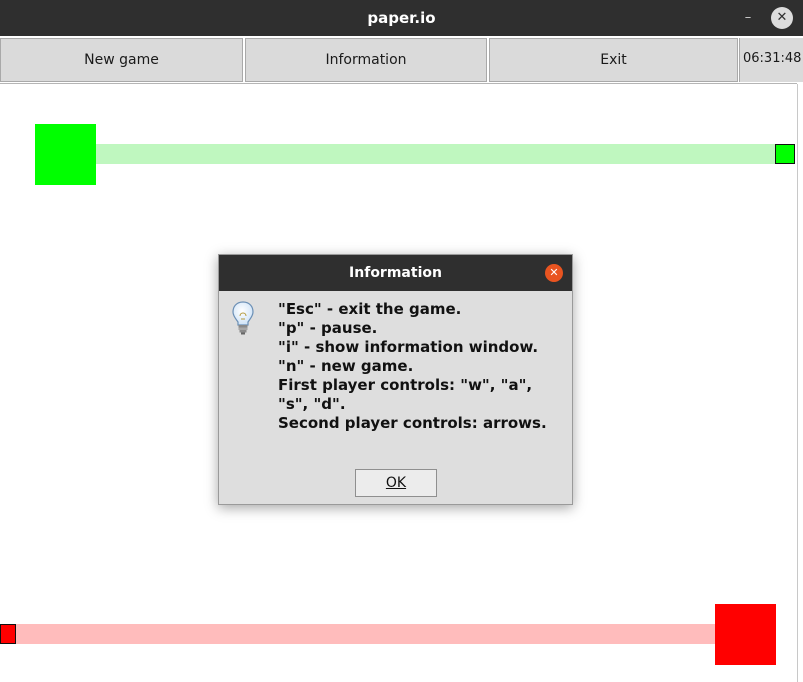 This screenshot has width=803, height=682. What do you see at coordinates (65, 154) in the screenshot?
I see `player1-territory` at bounding box center [65, 154].